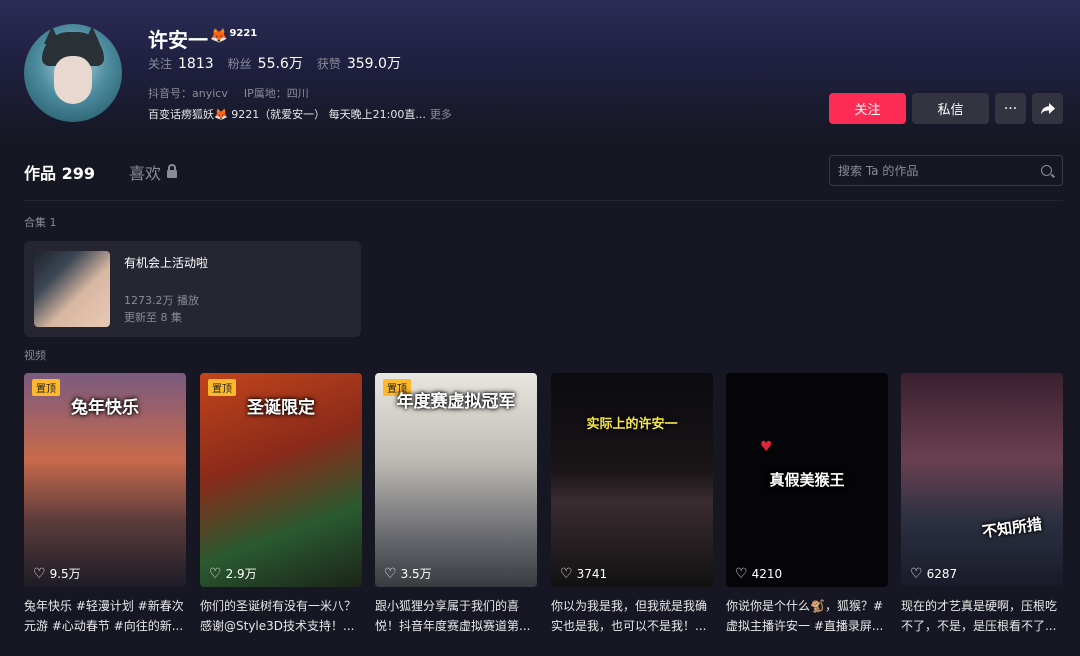  Describe the element at coordinates (59, 172) in the screenshot. I see `tab-works: 作品 299` at that location.